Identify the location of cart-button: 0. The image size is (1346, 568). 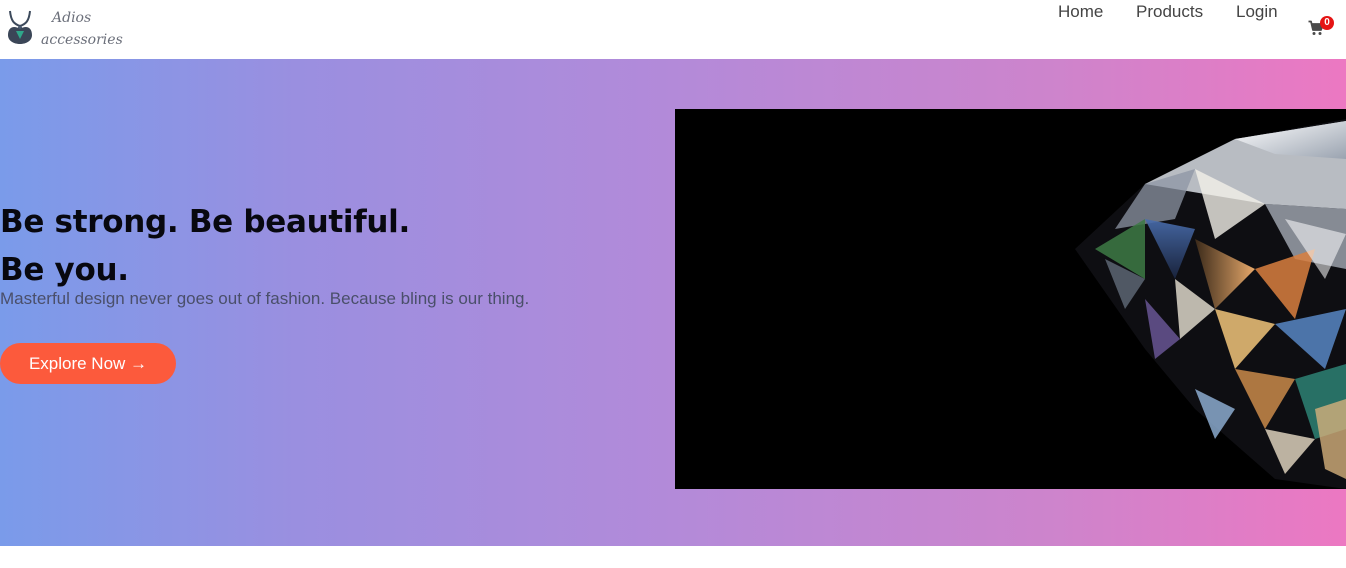
(1321, 27).